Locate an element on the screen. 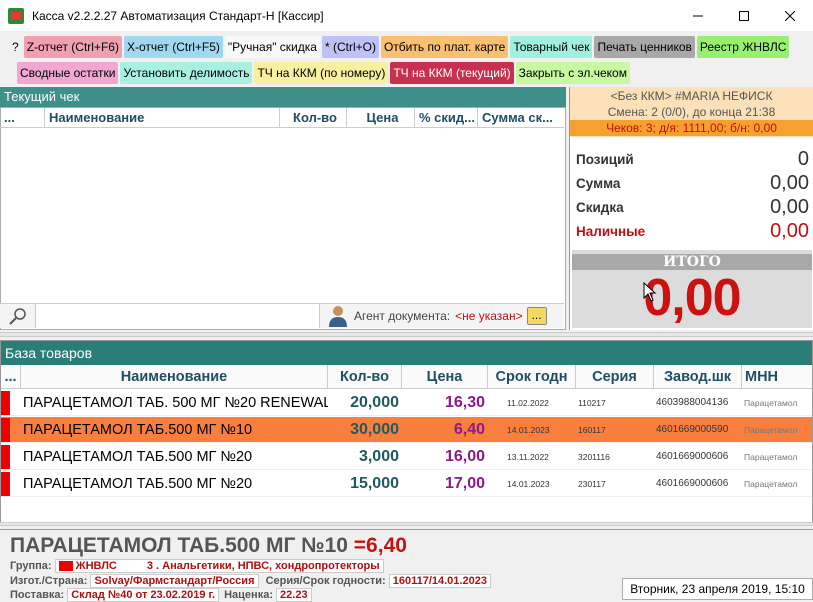  cell-name: ПАРАЦЕТАМОЛ ТАБ. 500 МГ №20 RENEWAL is located at coordinates (175, 402).